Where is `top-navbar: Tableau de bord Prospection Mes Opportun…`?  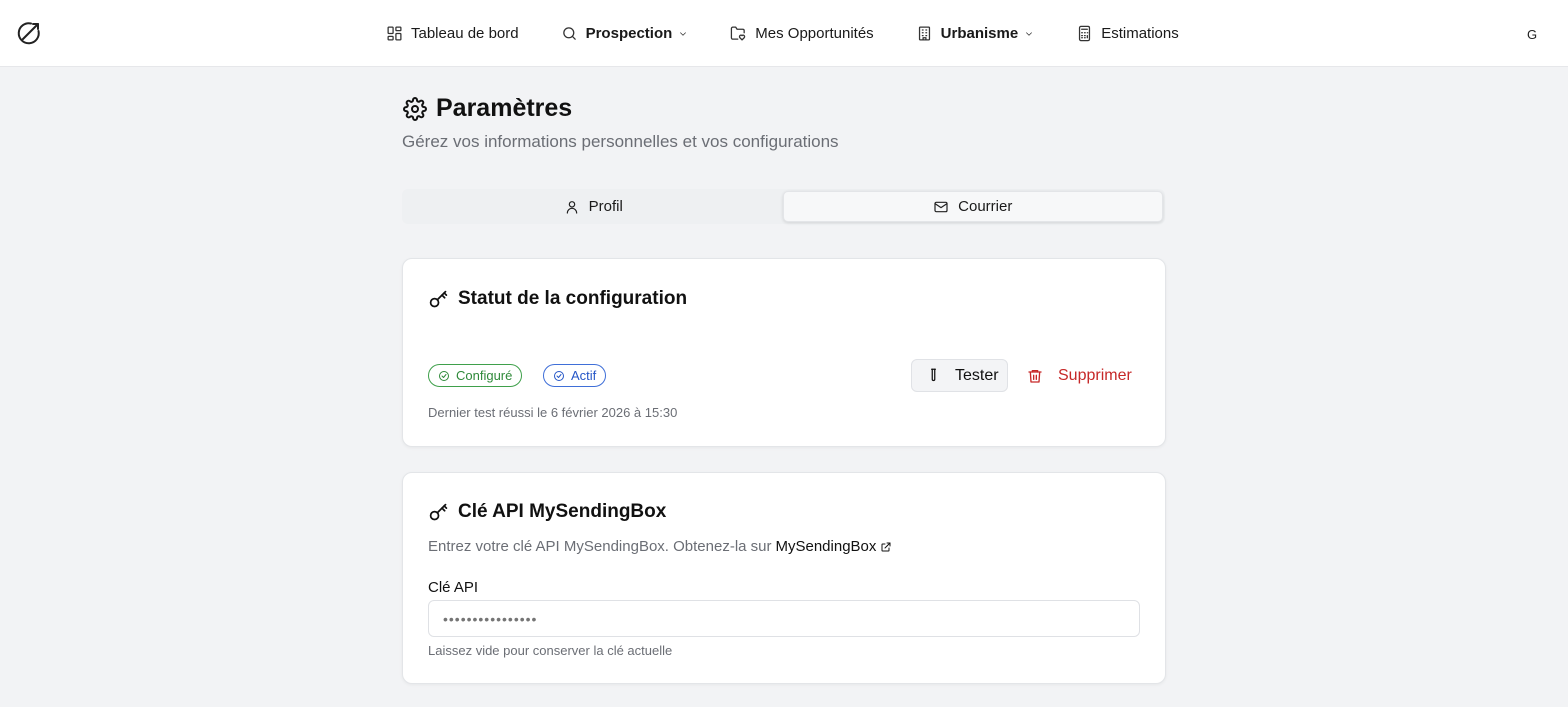
top-navbar: Tableau de bord Prospection Mes Opportun… is located at coordinates (784, 33).